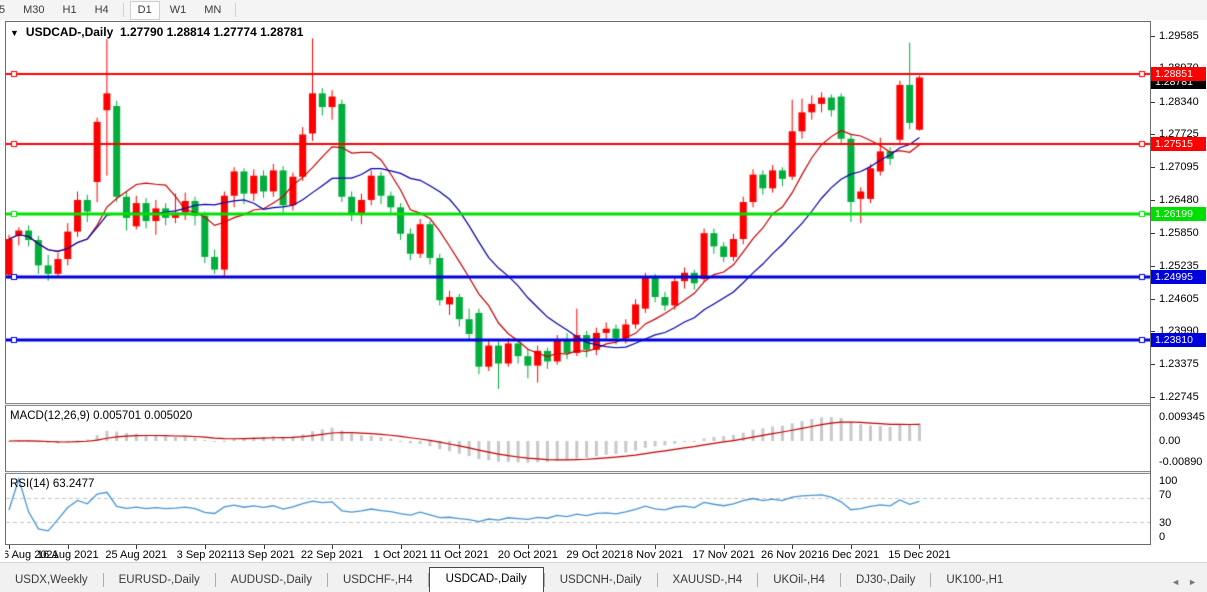 This screenshot has width=1207, height=592. Describe the element at coordinates (73, 484) in the screenshot. I see `rsi-value: 63.2477` at that location.